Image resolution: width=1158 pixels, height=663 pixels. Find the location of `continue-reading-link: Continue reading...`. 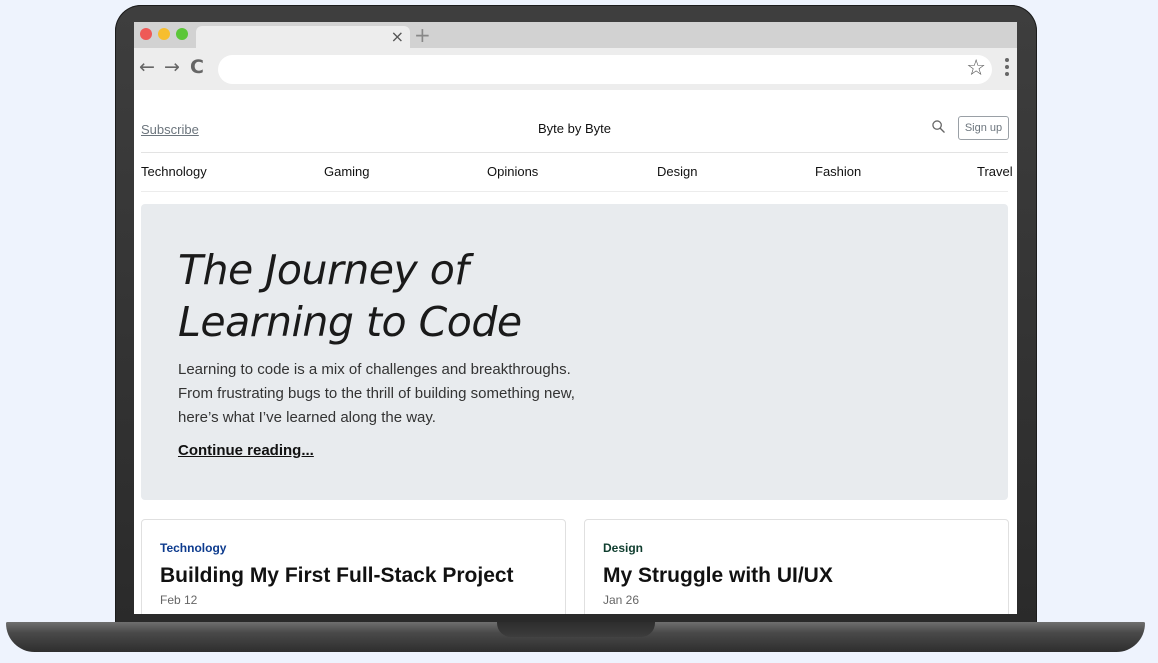

continue-reading-link: Continue reading... is located at coordinates (246, 450).